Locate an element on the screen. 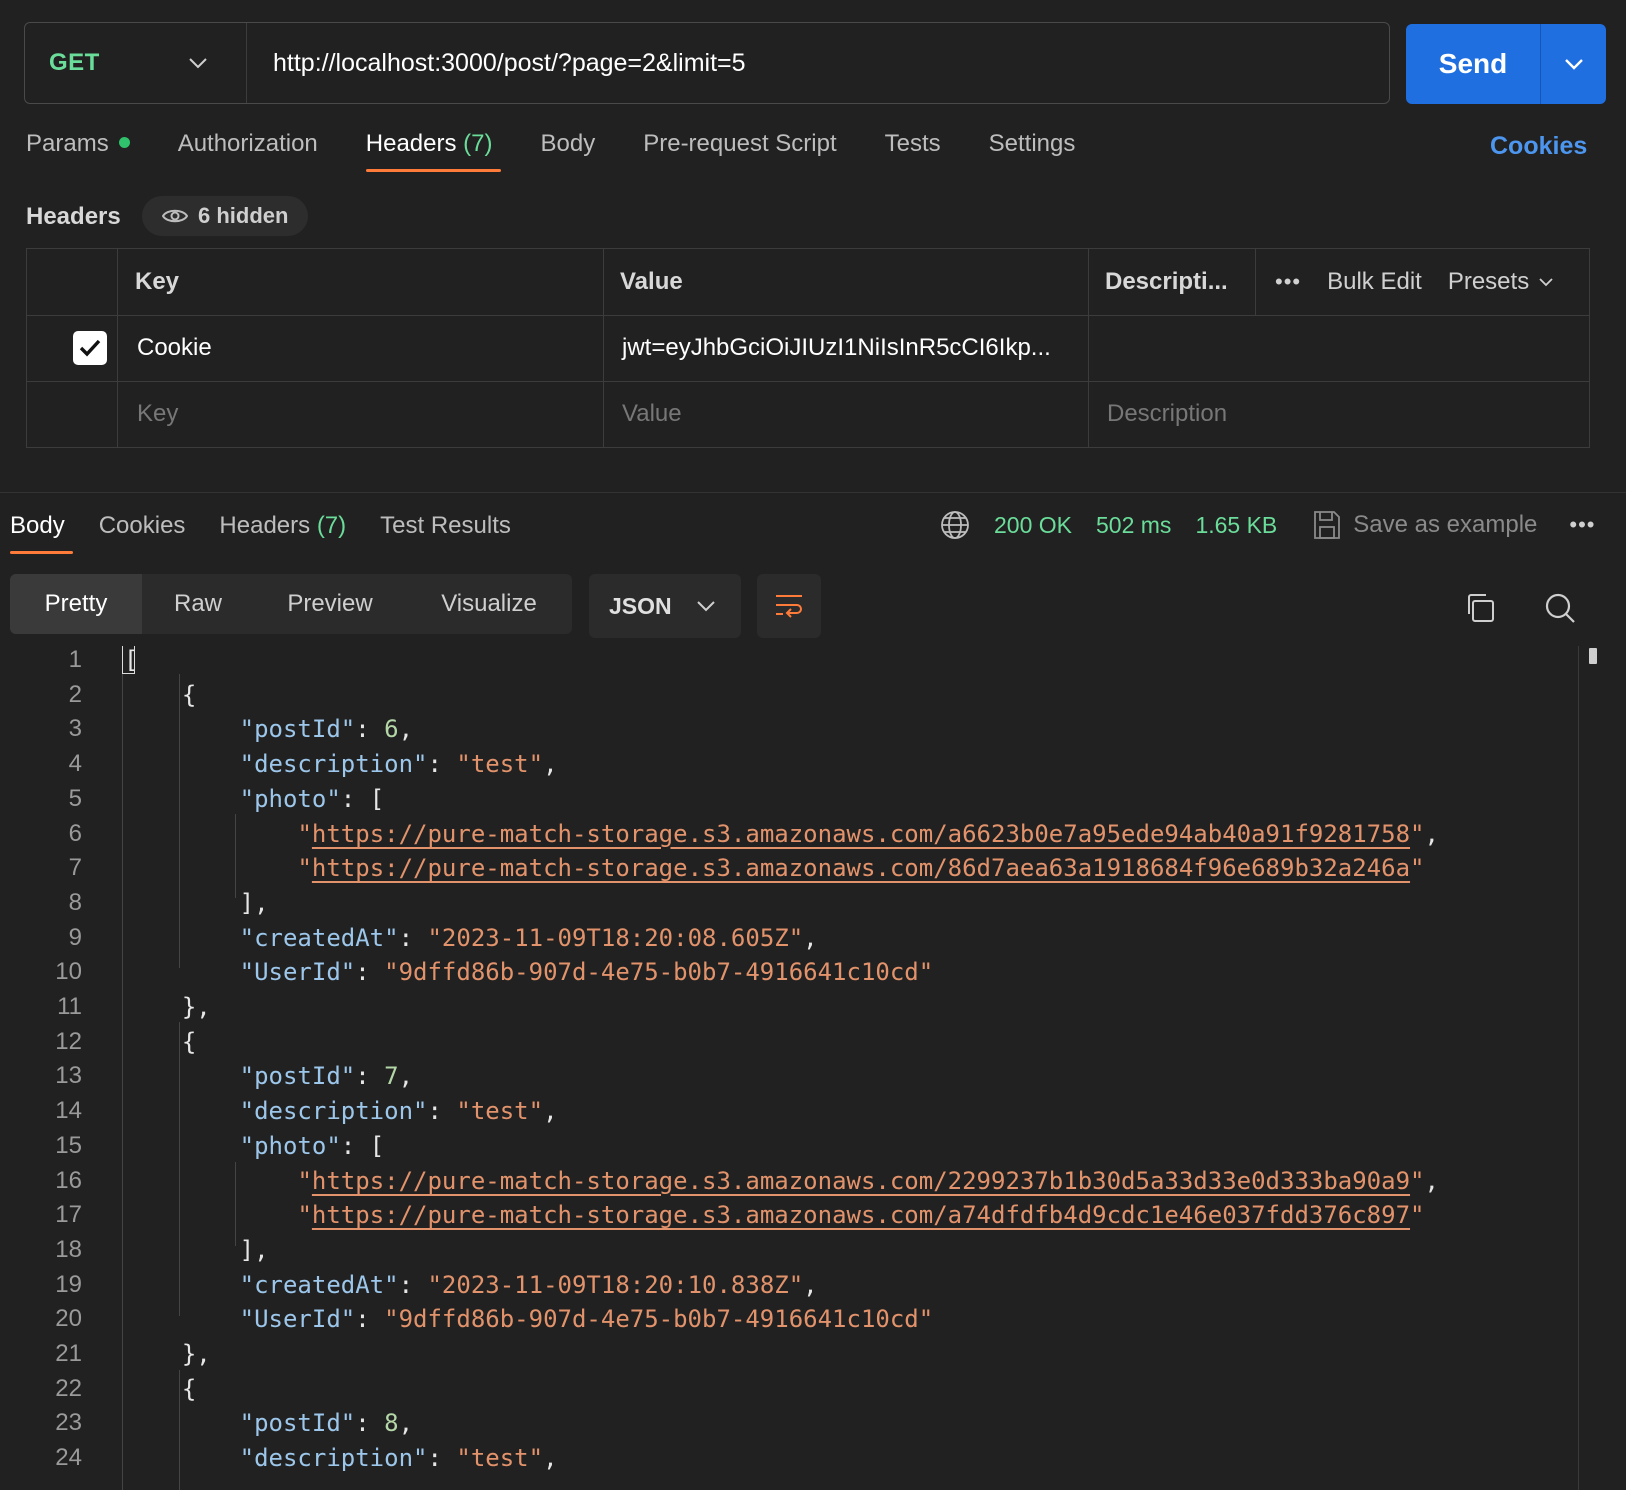 The height and width of the screenshot is (1490, 1626). code-text: { is located at coordinates (189, 694).